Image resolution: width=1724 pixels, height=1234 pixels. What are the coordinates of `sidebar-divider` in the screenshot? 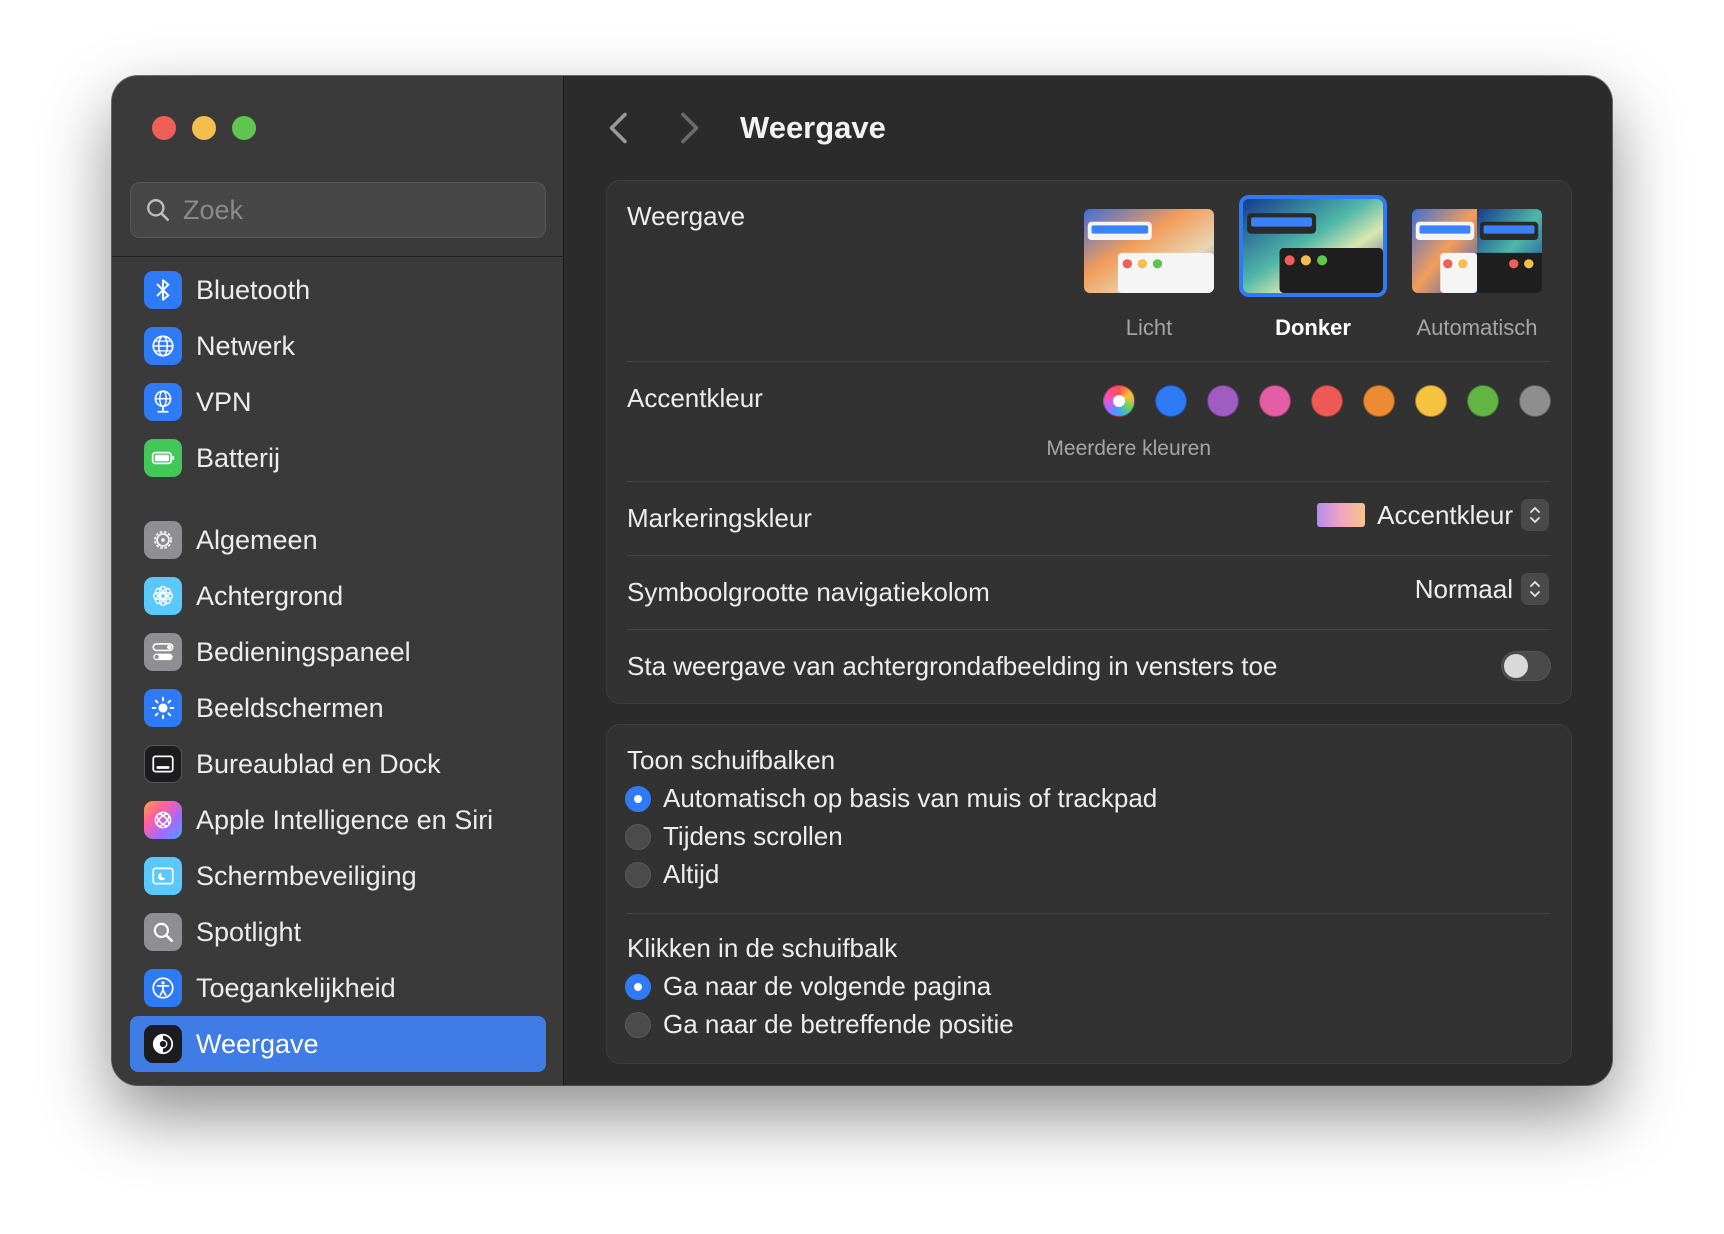 It's located at (338, 256).